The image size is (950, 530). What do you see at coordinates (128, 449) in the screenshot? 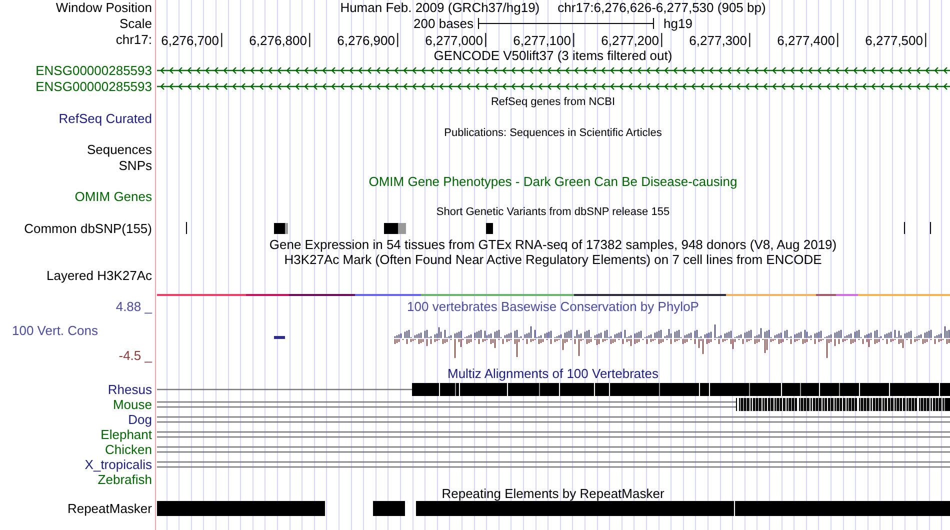
I see `track-label: Chicken` at bounding box center [128, 449].